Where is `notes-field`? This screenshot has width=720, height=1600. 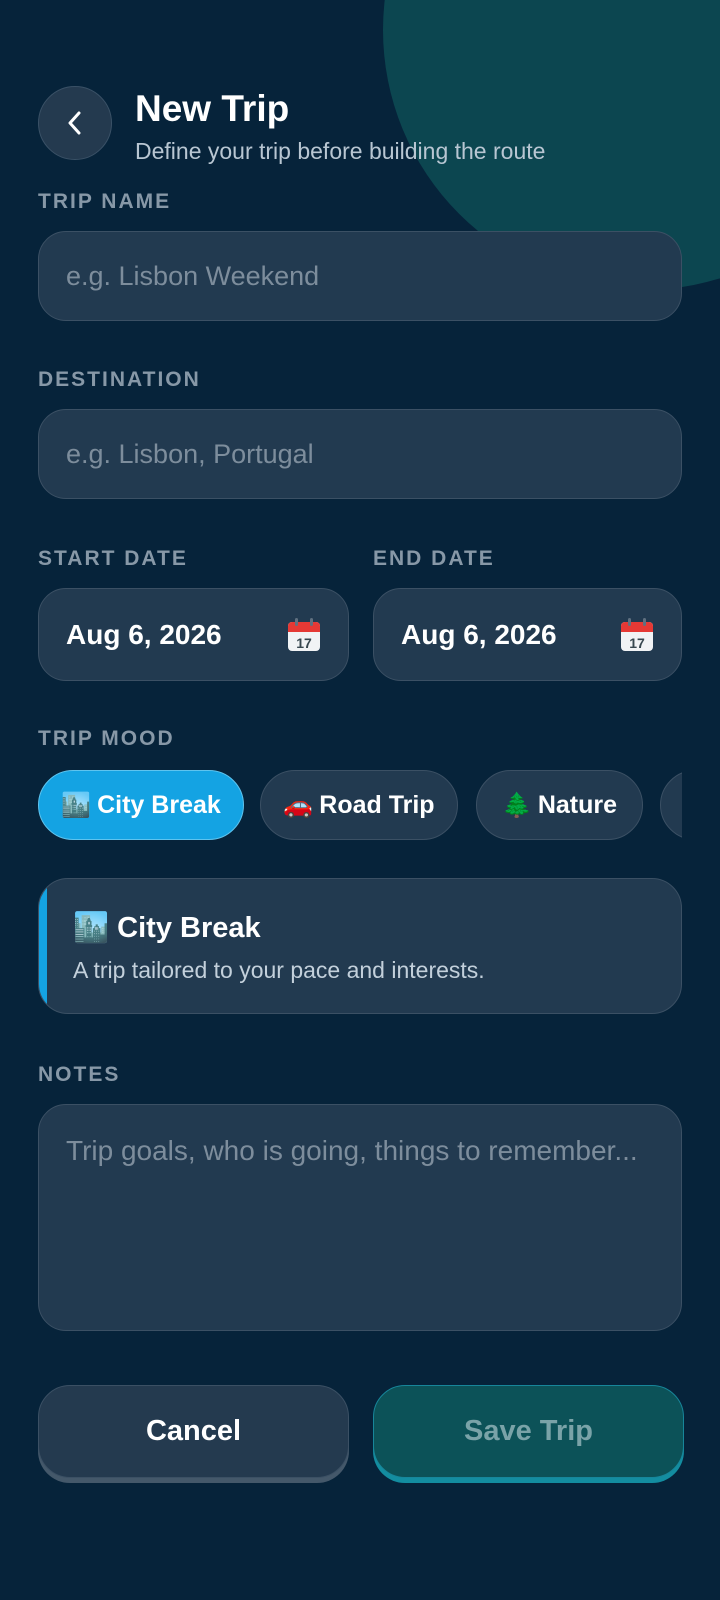 notes-field is located at coordinates (360, 1217).